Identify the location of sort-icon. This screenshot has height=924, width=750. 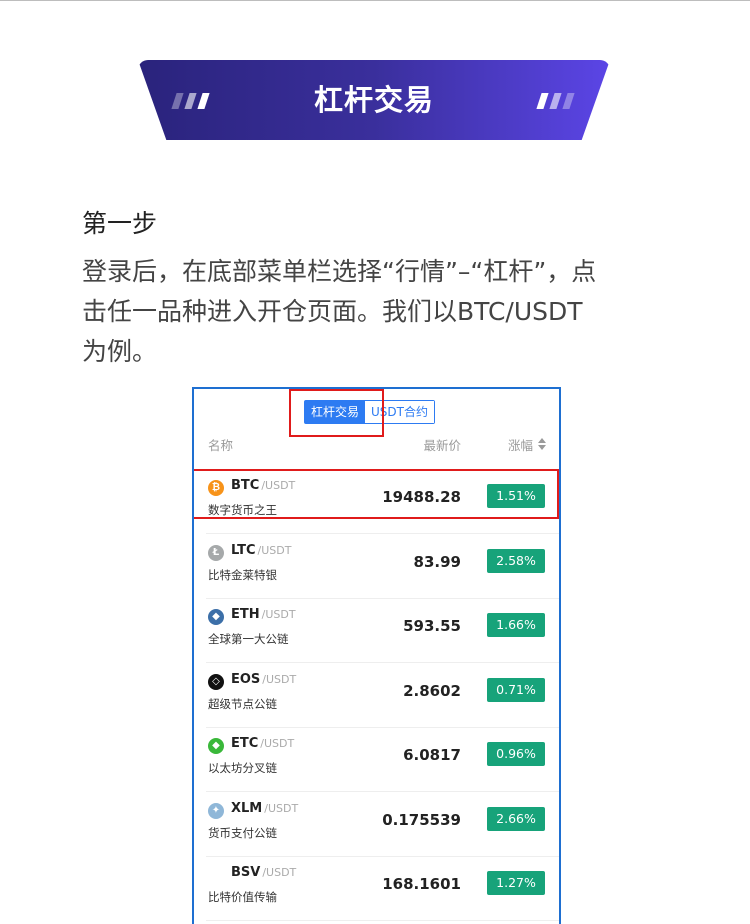
(542, 445).